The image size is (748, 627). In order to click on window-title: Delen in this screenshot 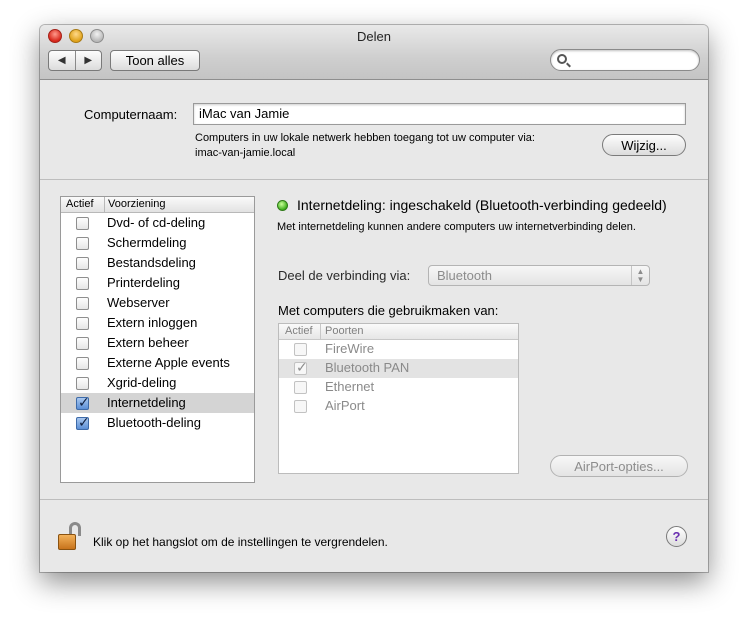, I will do `click(374, 36)`.